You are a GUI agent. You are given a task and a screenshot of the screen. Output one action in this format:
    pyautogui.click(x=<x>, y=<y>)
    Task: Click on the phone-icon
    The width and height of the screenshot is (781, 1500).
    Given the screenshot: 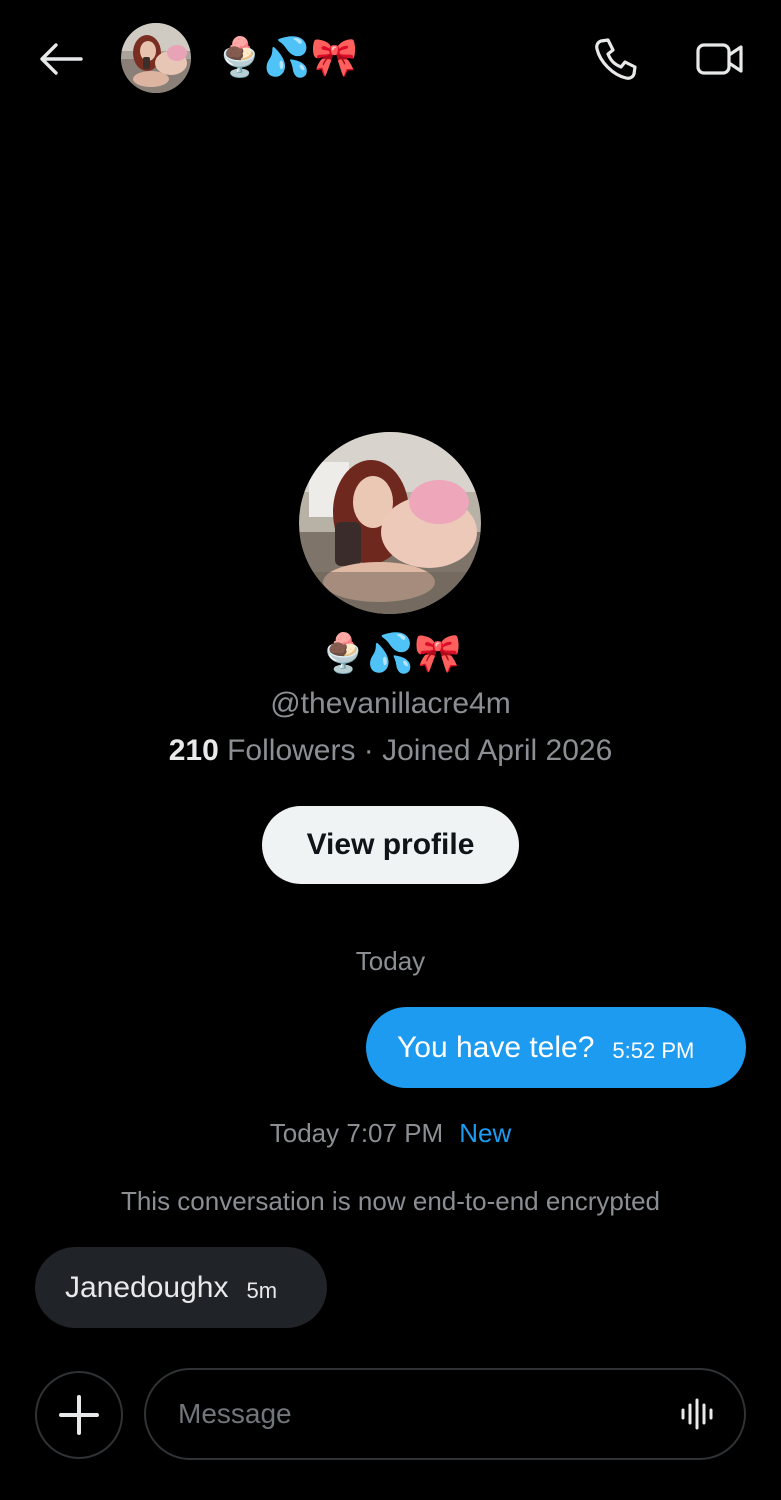 What is the action you would take?
    pyautogui.click(x=616, y=59)
    